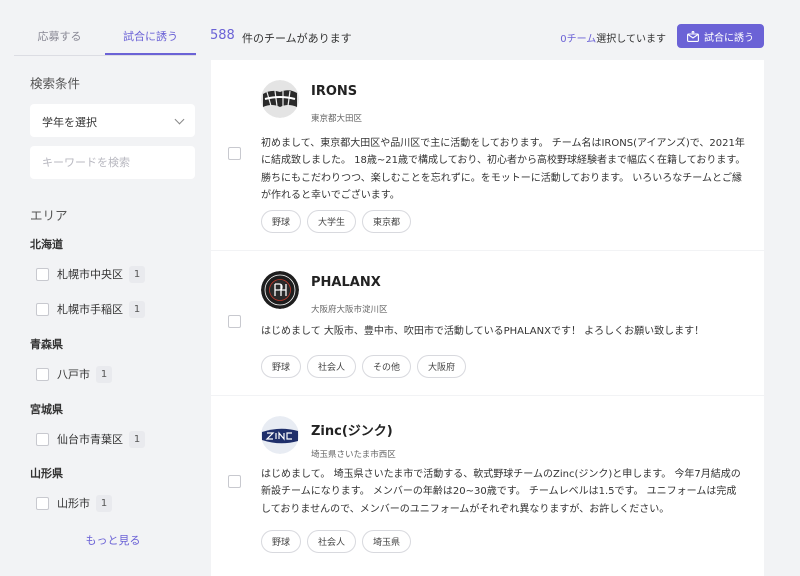  What do you see at coordinates (179, 119) in the screenshot?
I see `chevron-down-icon` at bounding box center [179, 119].